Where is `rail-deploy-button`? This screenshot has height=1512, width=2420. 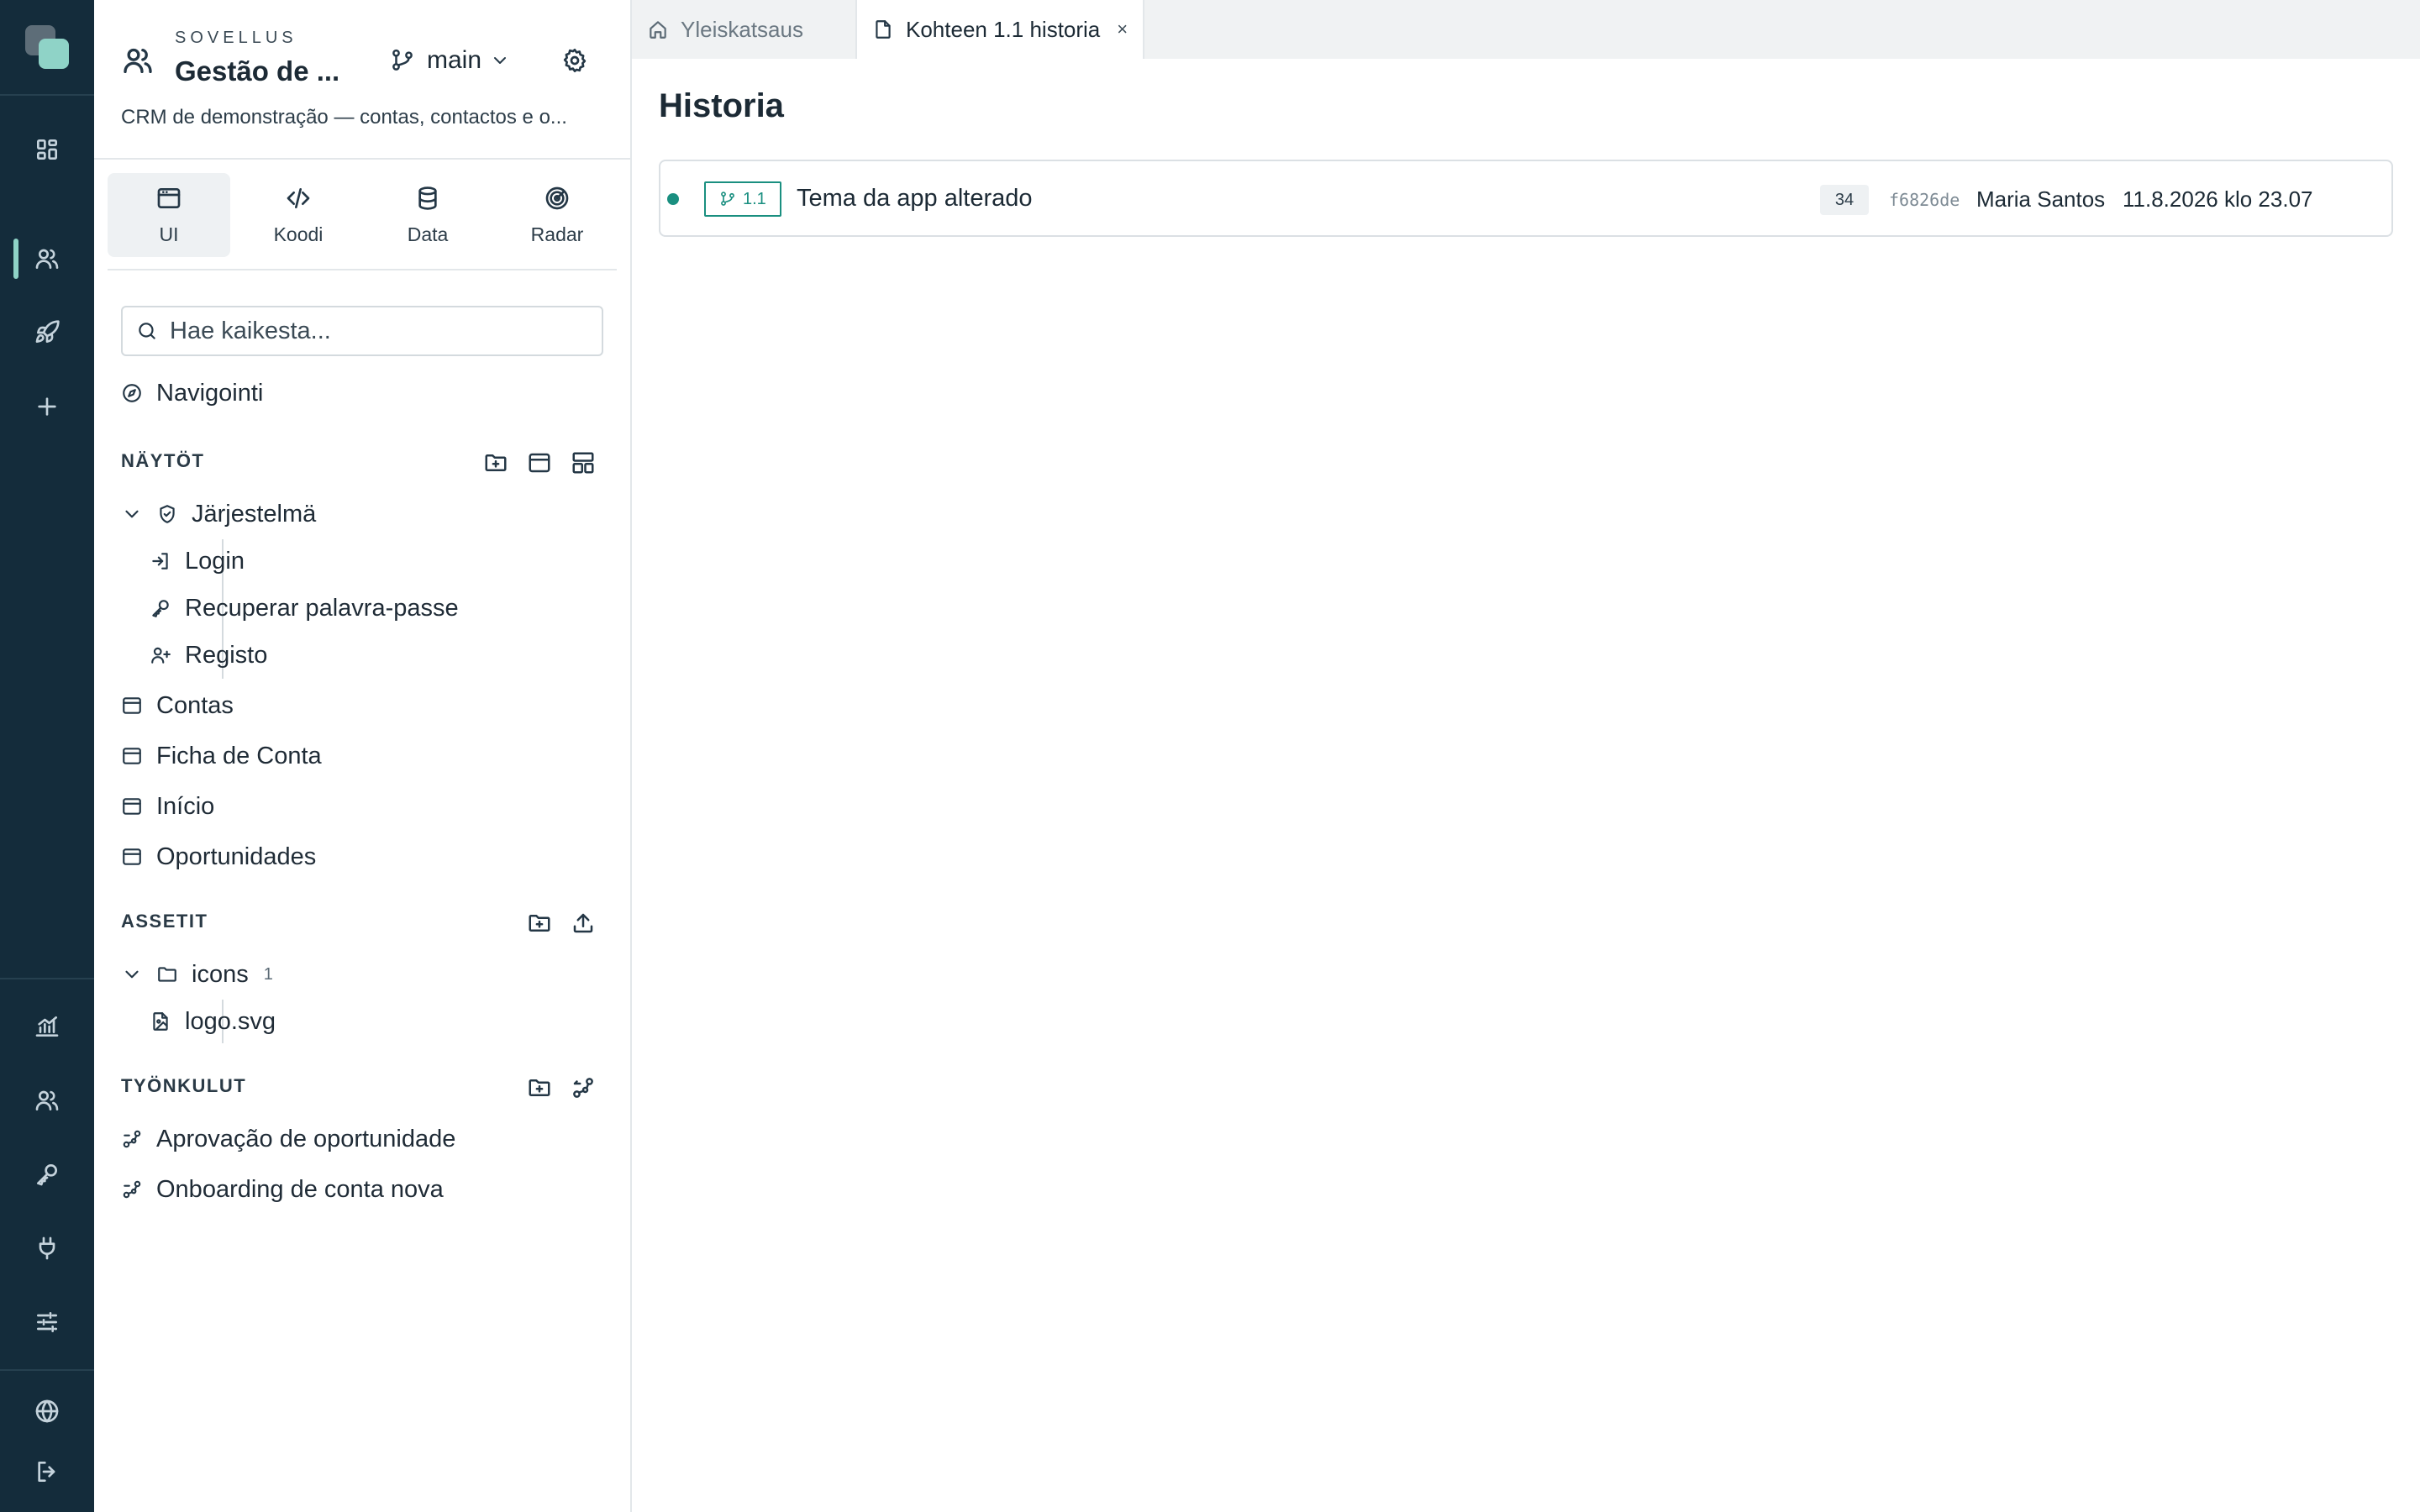 rail-deploy-button is located at coordinates (47, 332).